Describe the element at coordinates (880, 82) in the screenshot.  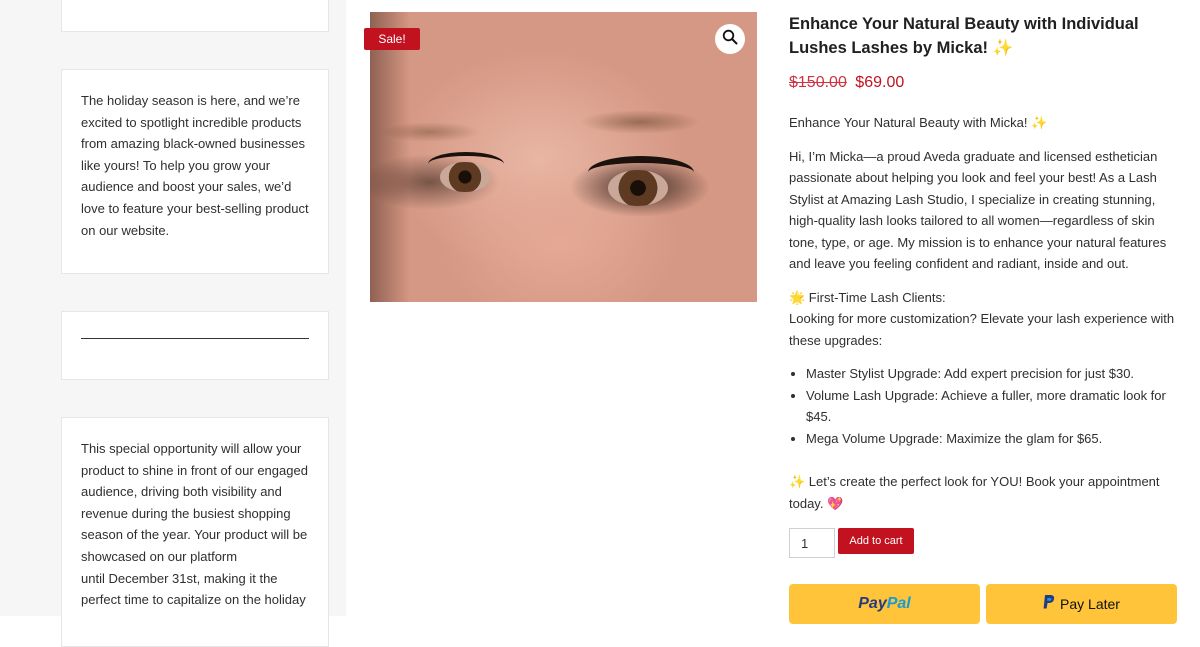
I see `sale-price: $69.00` at that location.